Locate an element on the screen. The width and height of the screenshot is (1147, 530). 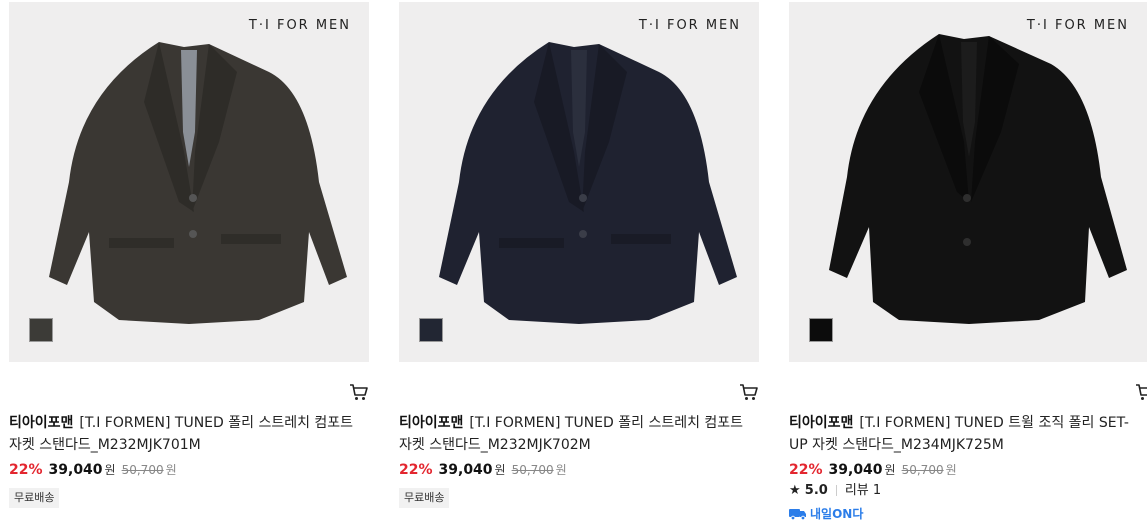
delivery-badge: 내일ON다 is located at coordinates (826, 513).